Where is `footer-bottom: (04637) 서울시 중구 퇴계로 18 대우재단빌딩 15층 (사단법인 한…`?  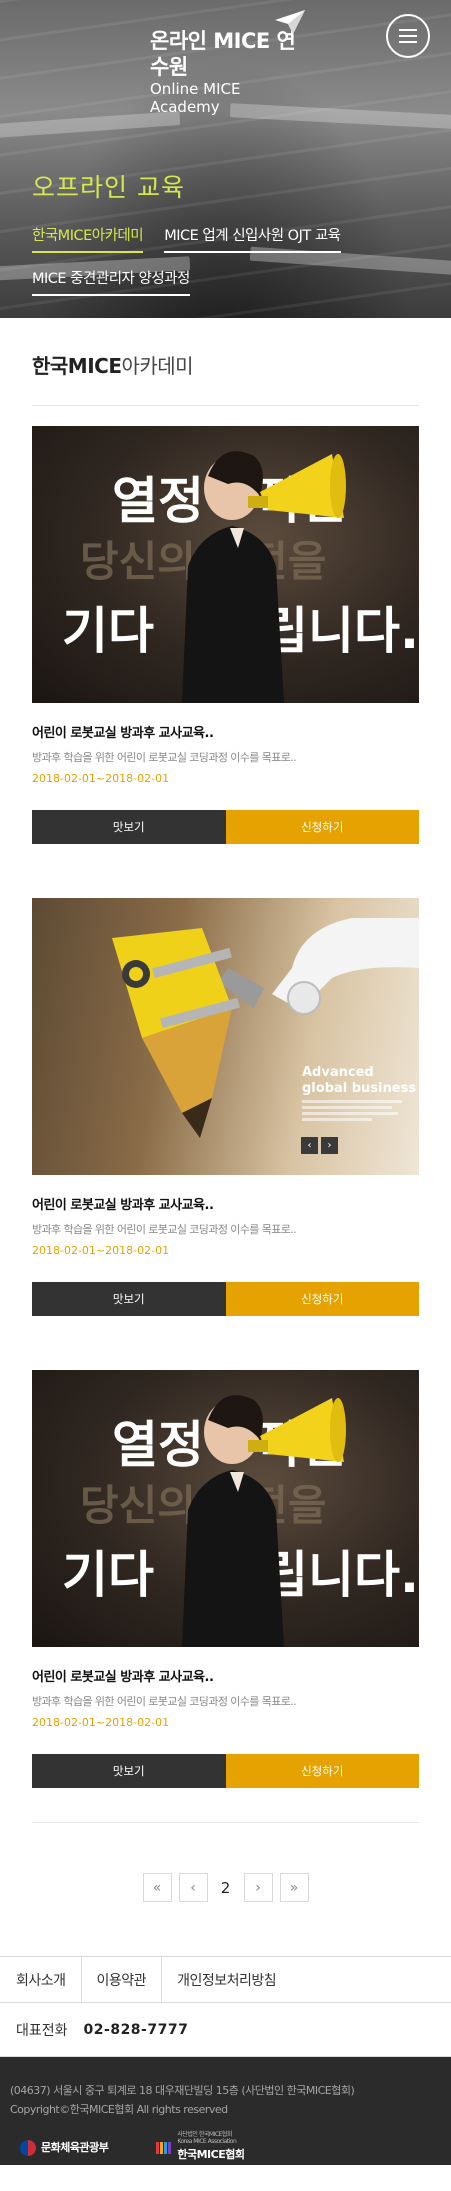 footer-bottom: (04637) 서울시 중구 퇴계로 18 대우재단빌딩 15층 (사단법인 한… is located at coordinates (225, 2111).